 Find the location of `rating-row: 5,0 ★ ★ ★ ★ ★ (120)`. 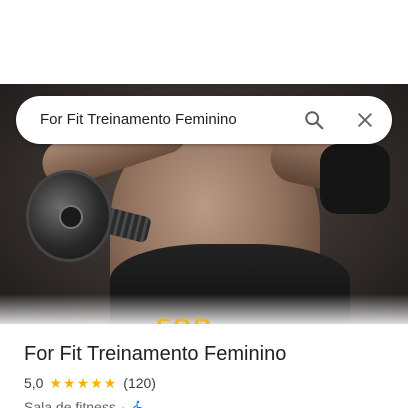

rating-row: 5,0 ★ ★ ★ ★ ★ (120) is located at coordinates (209, 383).